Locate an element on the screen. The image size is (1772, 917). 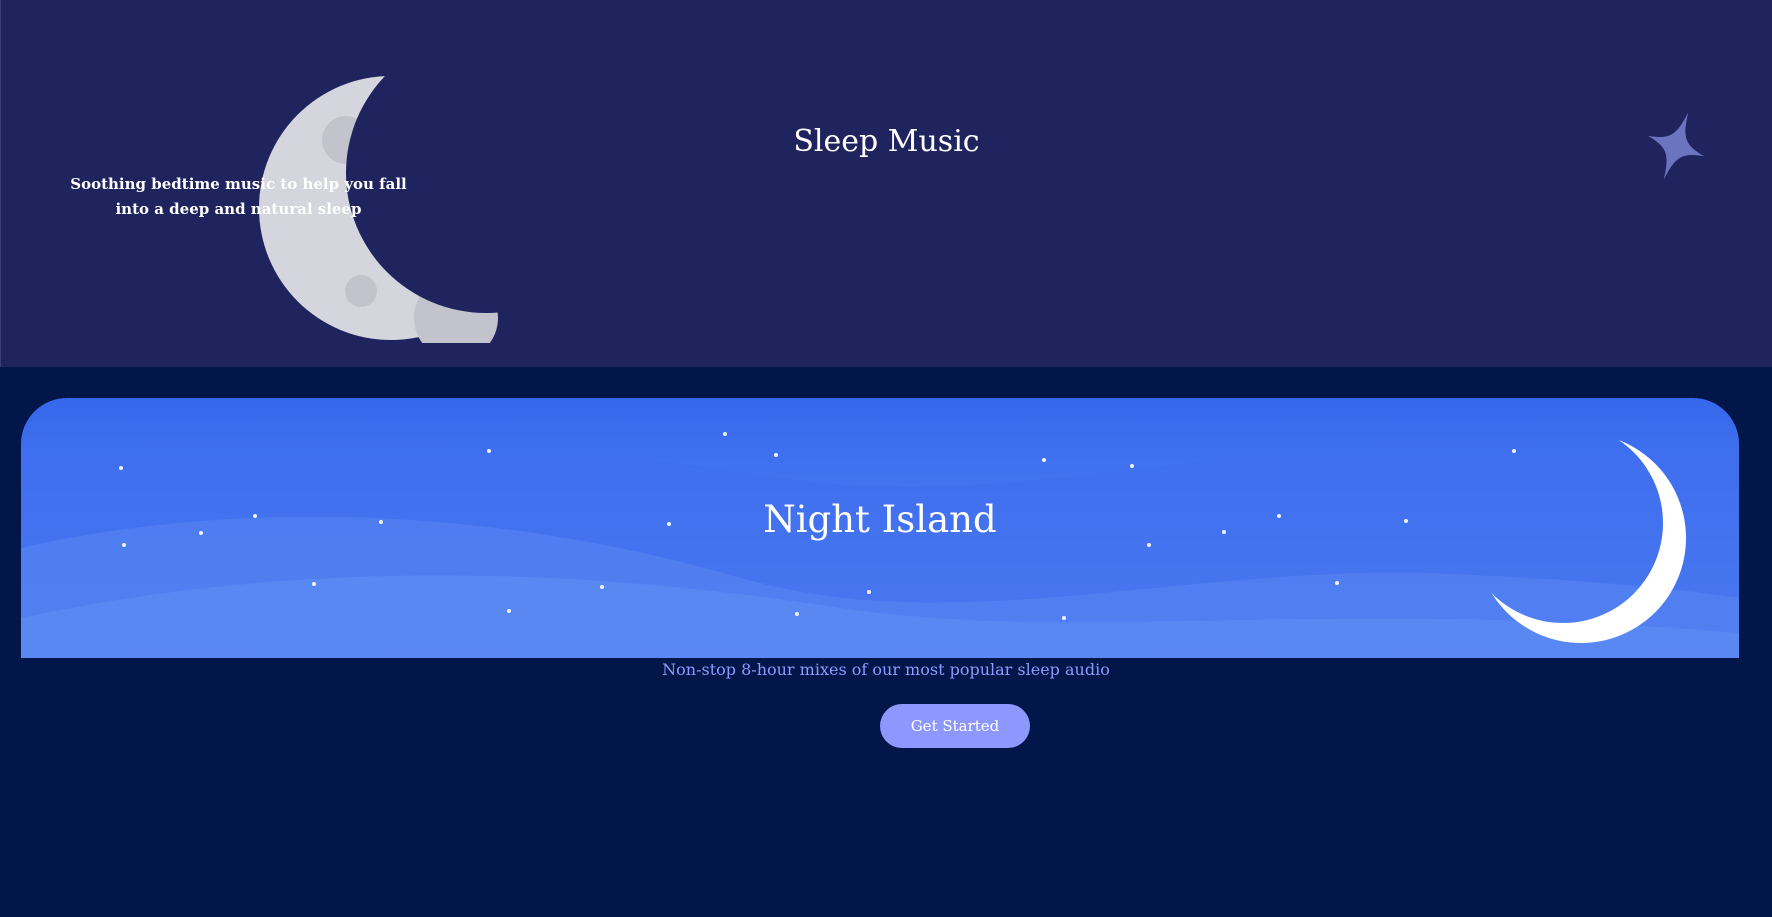
banner-title: Night Island is located at coordinates (880, 519).